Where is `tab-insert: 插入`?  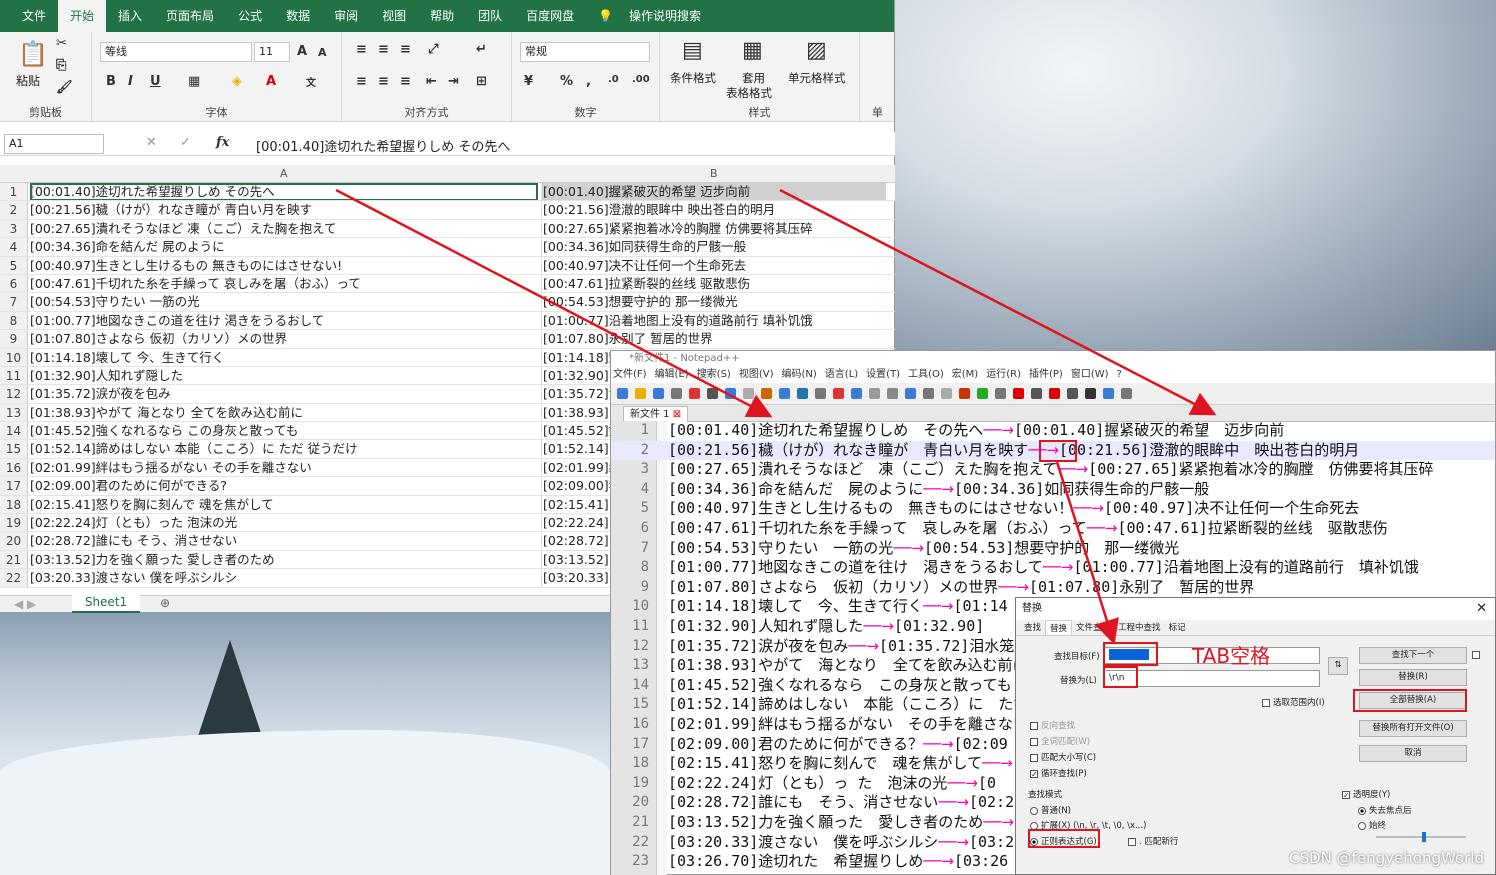 tab-insert: 插入 is located at coordinates (130, 16).